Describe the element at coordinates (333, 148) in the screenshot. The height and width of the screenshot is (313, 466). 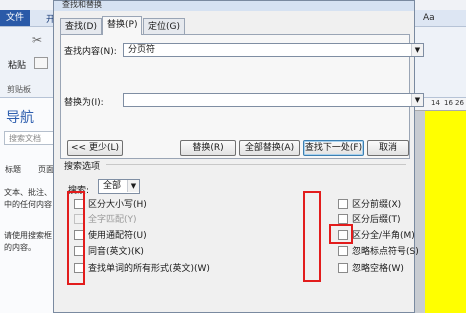
I see `find-next-button: 查找下一处(F)` at that location.